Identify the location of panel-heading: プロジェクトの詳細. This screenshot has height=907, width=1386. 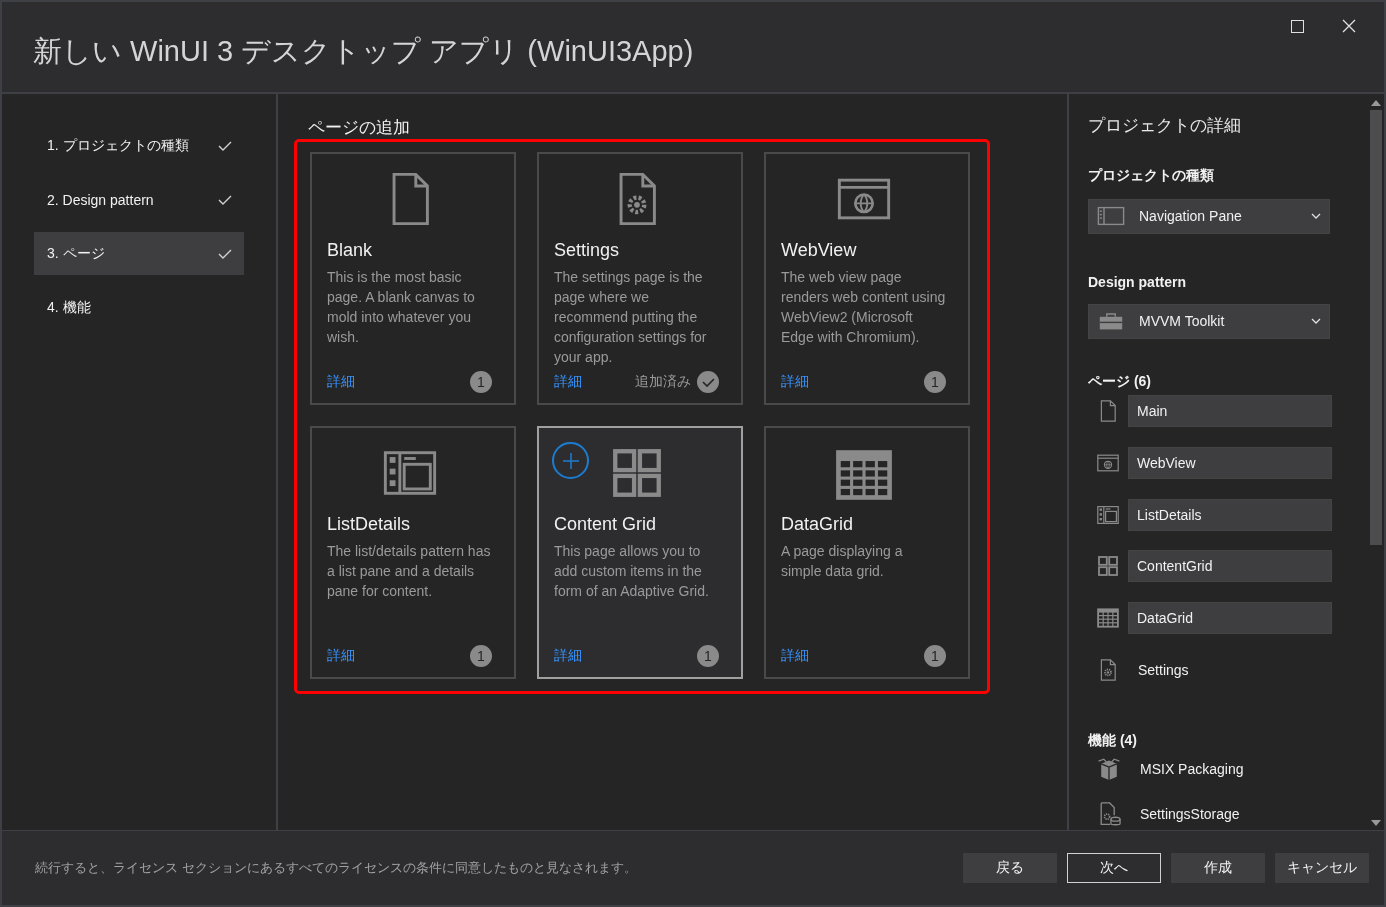
(1165, 126).